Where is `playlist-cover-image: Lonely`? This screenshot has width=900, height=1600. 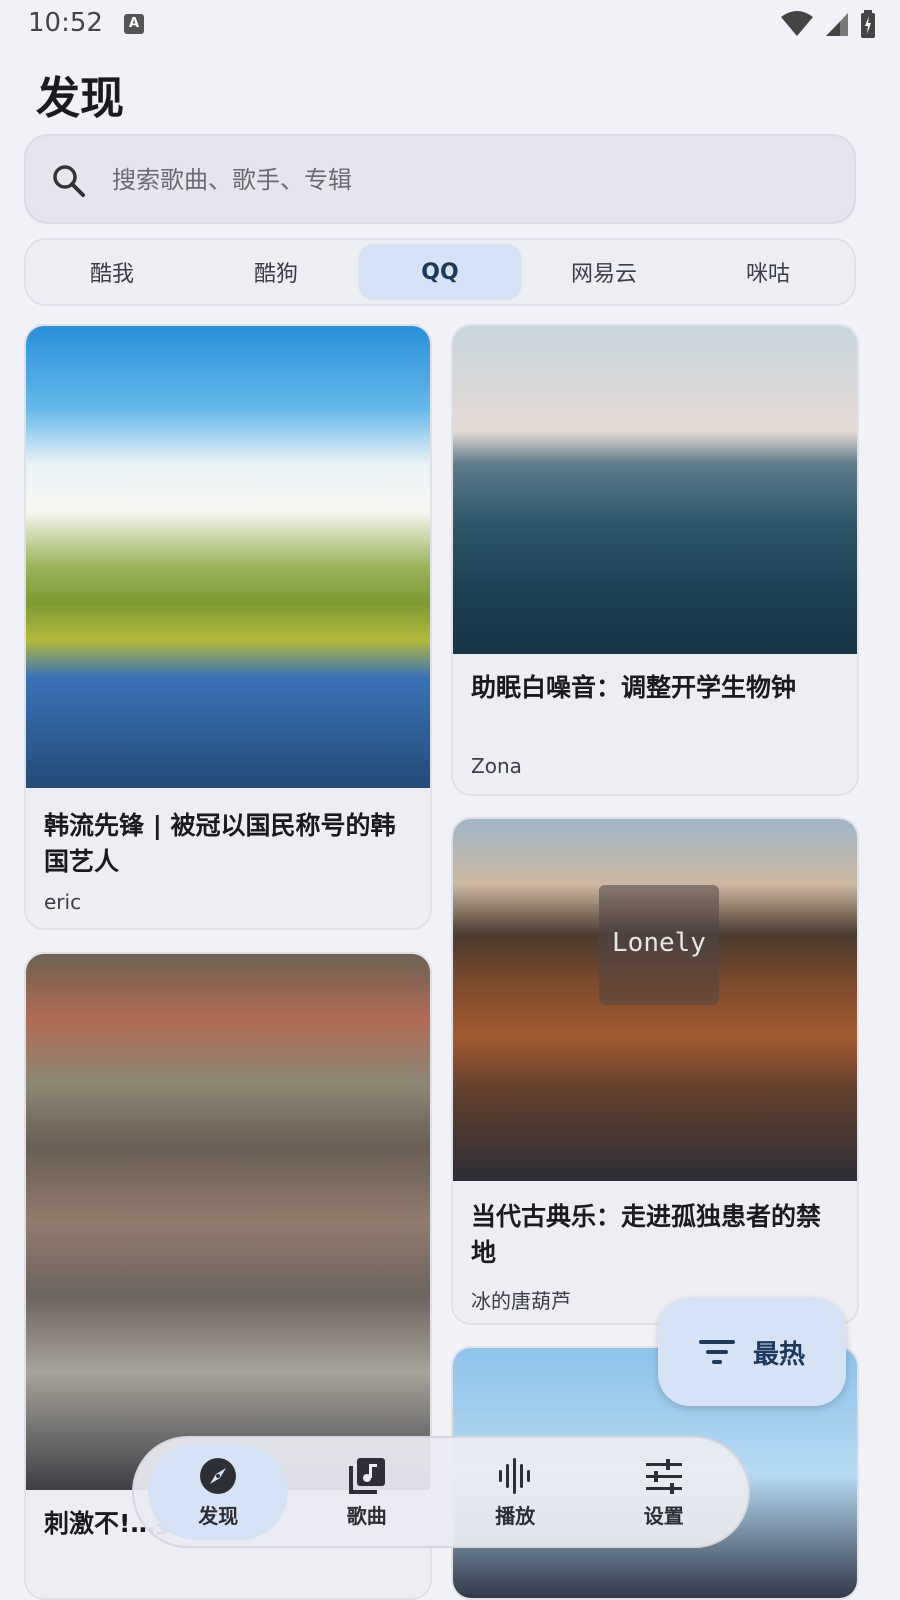
playlist-cover-image: Lonely is located at coordinates (655, 1000).